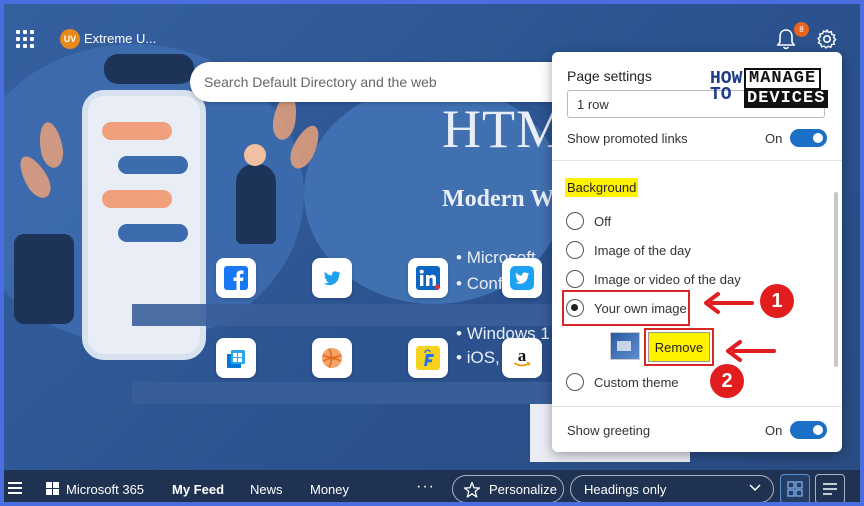  I want to click on greeting-label: Show greeting, so click(609, 430).